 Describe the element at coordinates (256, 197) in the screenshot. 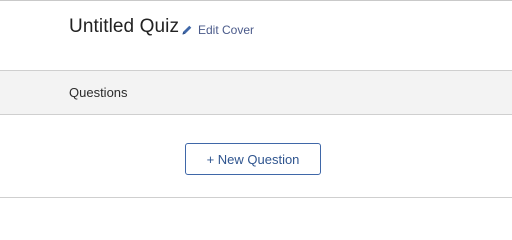

I see `bottom-divider` at that location.